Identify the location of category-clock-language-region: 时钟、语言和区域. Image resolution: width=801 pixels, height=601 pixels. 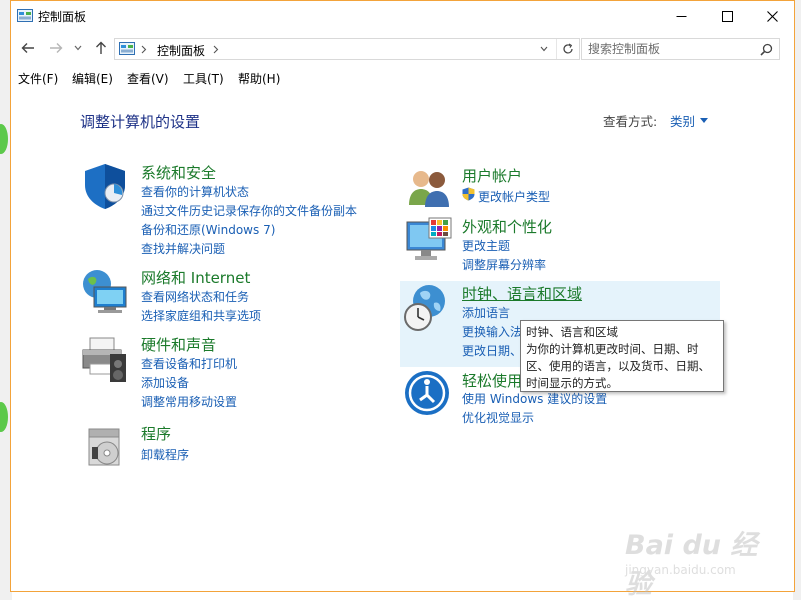
(522, 293).